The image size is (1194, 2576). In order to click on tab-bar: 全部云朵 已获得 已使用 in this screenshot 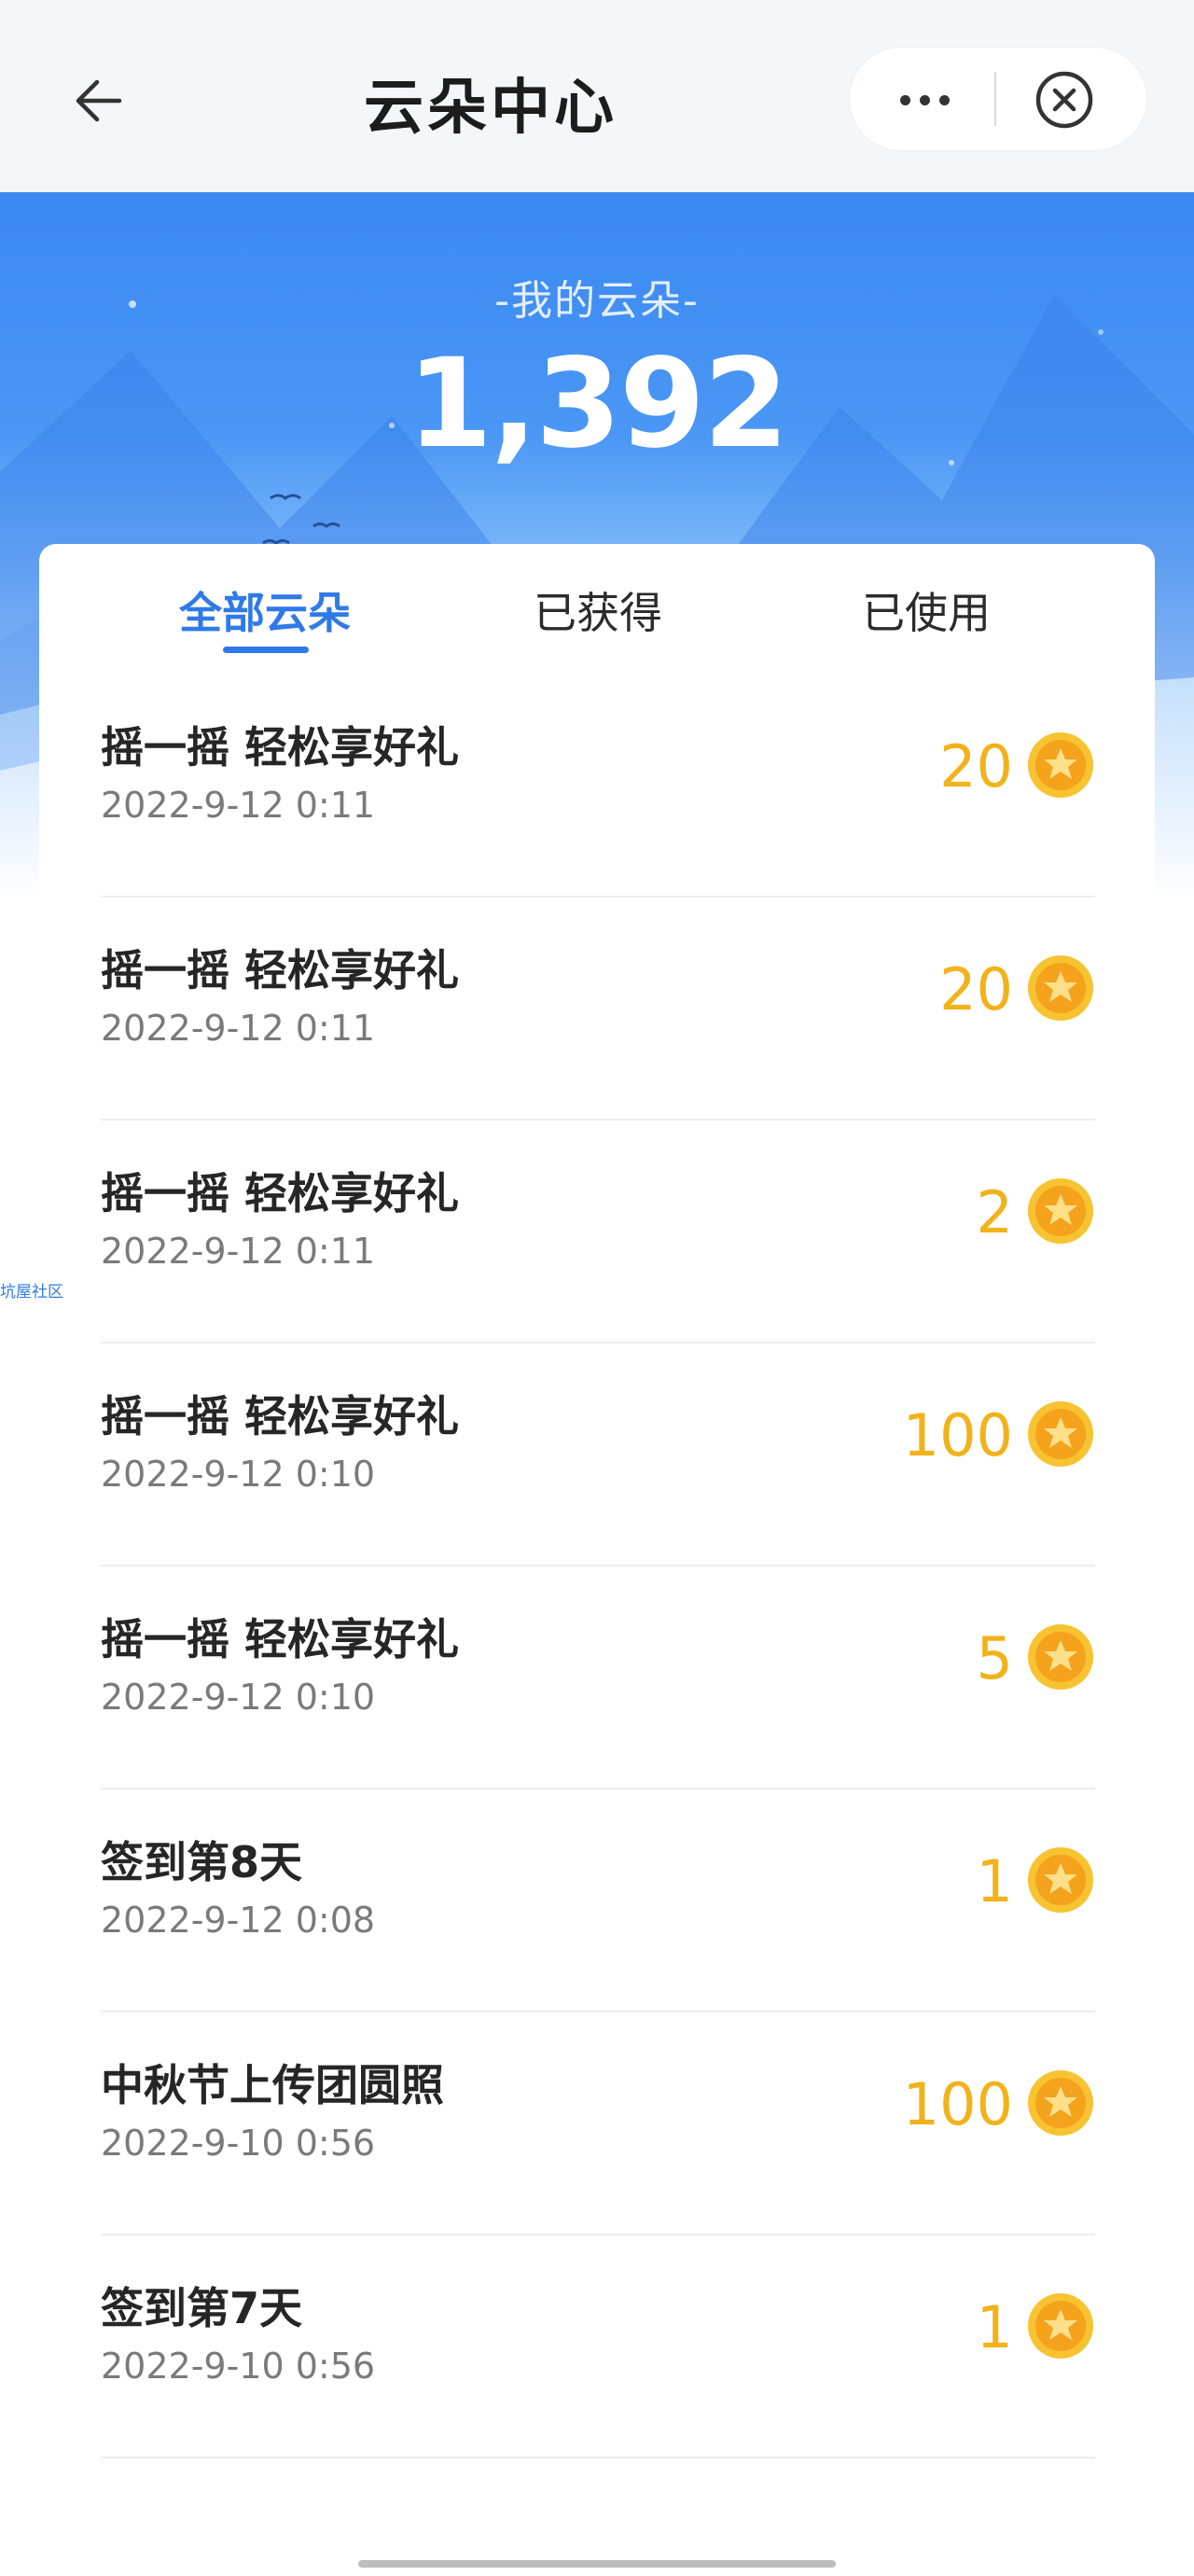, I will do `click(597, 609)`.